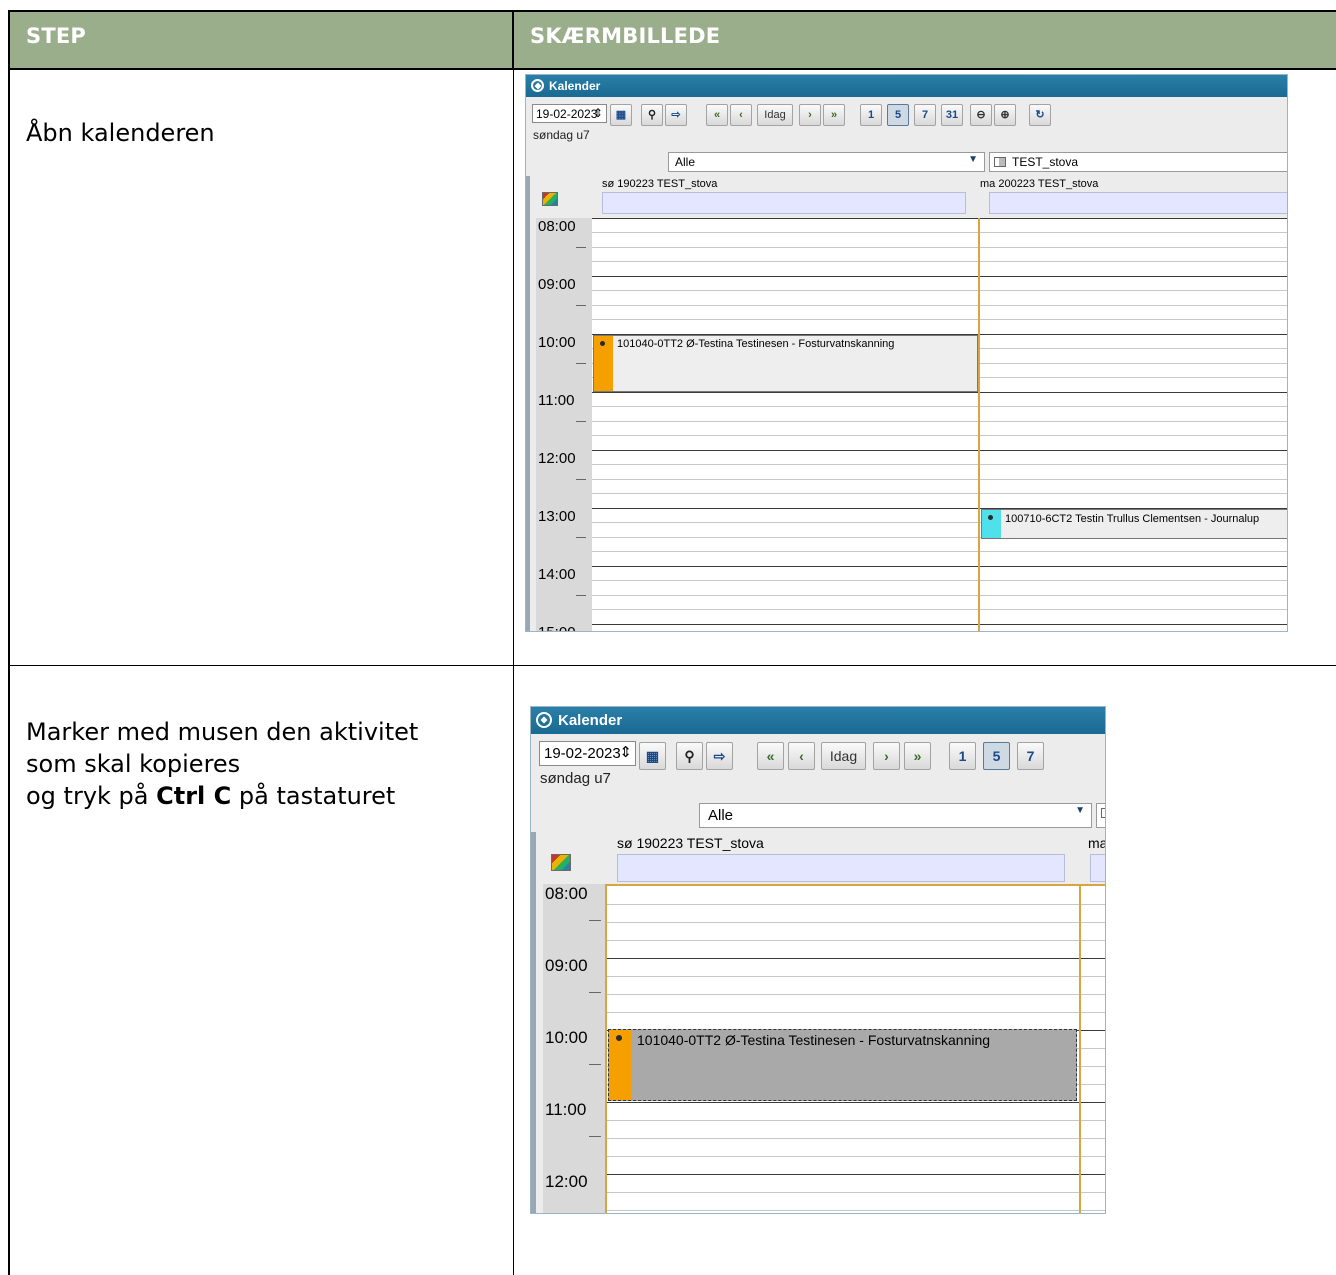 This screenshot has width=1336, height=1275. Describe the element at coordinates (590, 720) in the screenshot. I see `calendar-title: Kalender` at that location.